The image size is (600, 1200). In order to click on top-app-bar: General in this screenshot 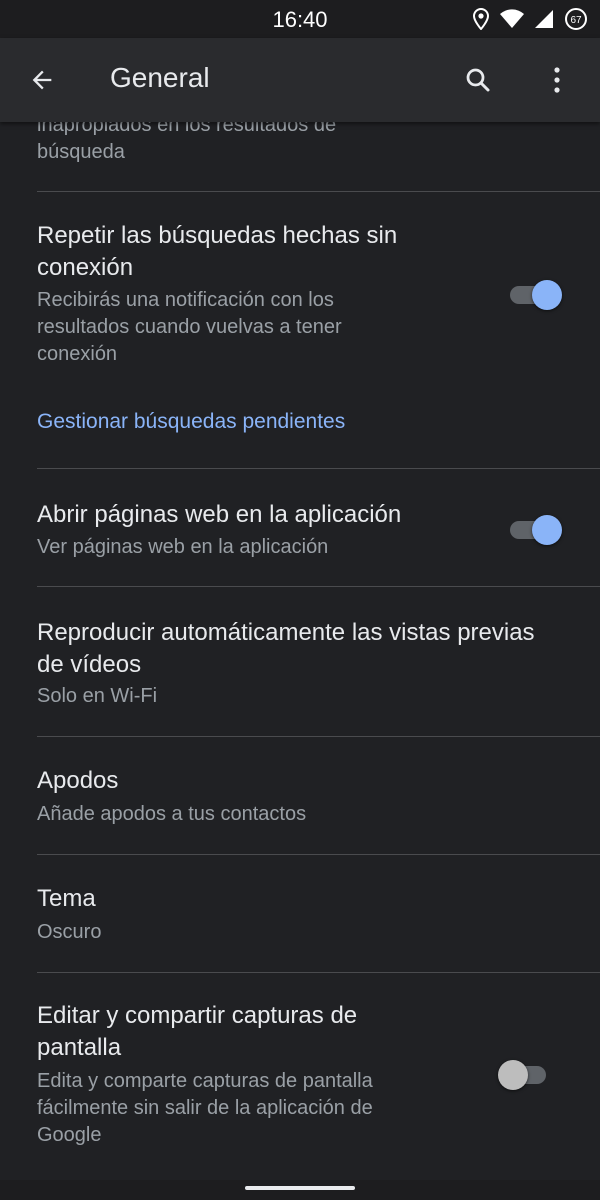, I will do `click(300, 80)`.